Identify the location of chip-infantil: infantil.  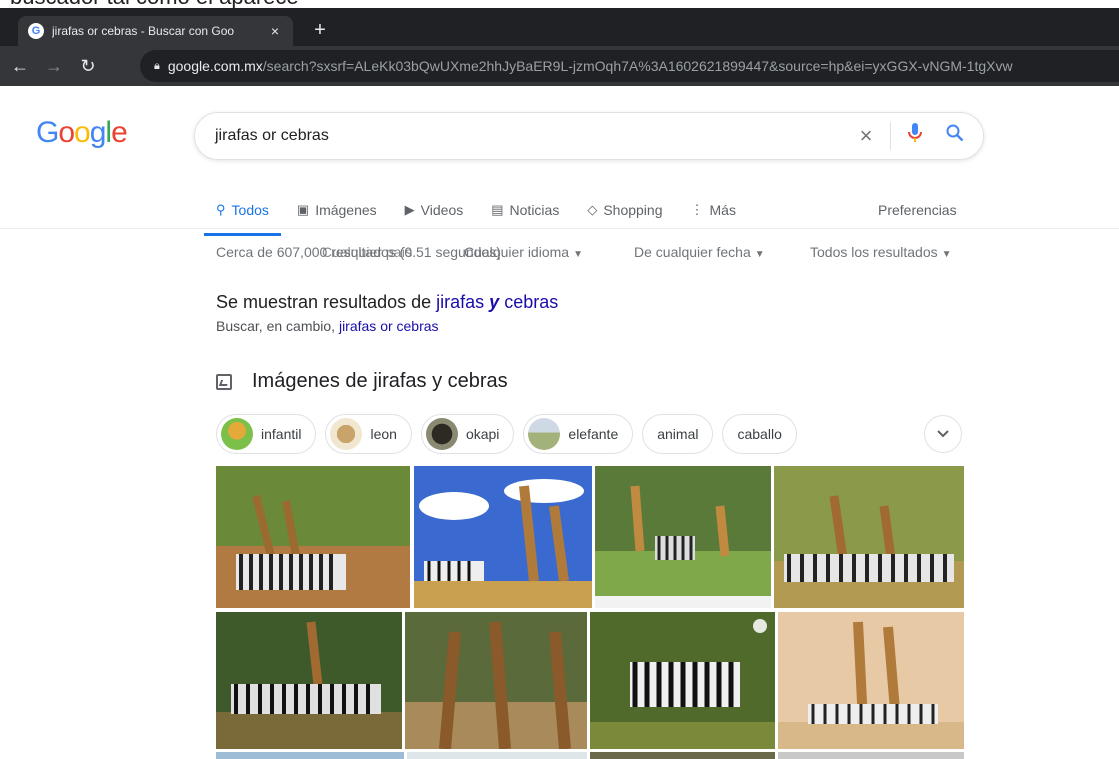
(266, 434).